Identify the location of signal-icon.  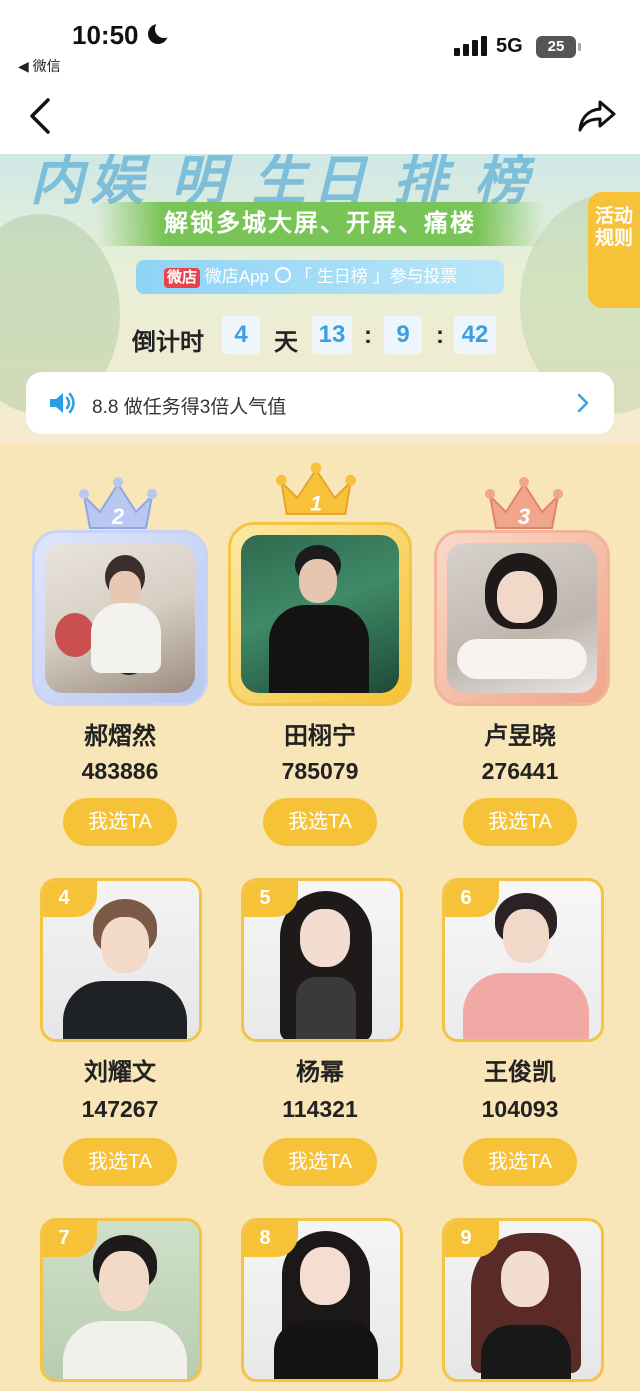
(471, 46).